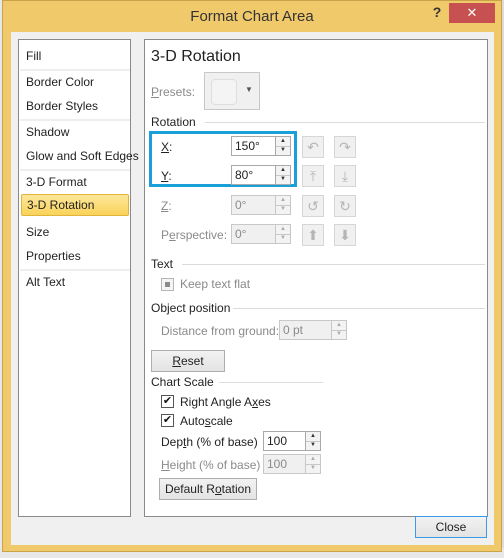  I want to click on distance-from-ground-spinner: ▲ ▼, so click(339, 330).